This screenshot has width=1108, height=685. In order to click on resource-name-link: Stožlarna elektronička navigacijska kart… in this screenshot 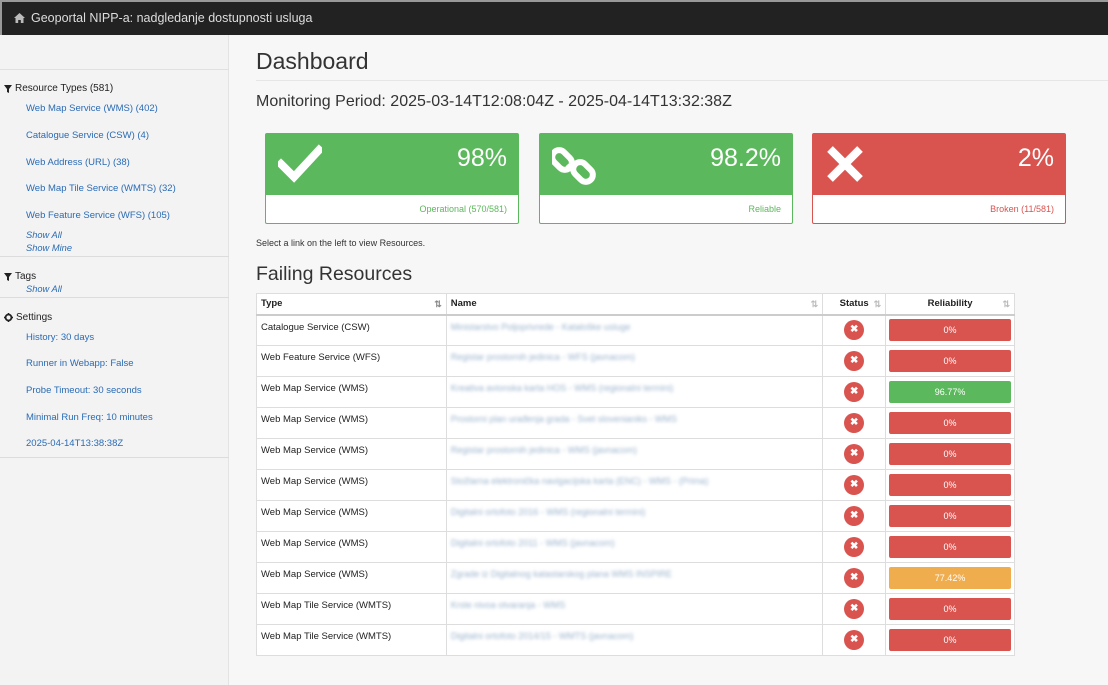, I will do `click(634, 485)`.